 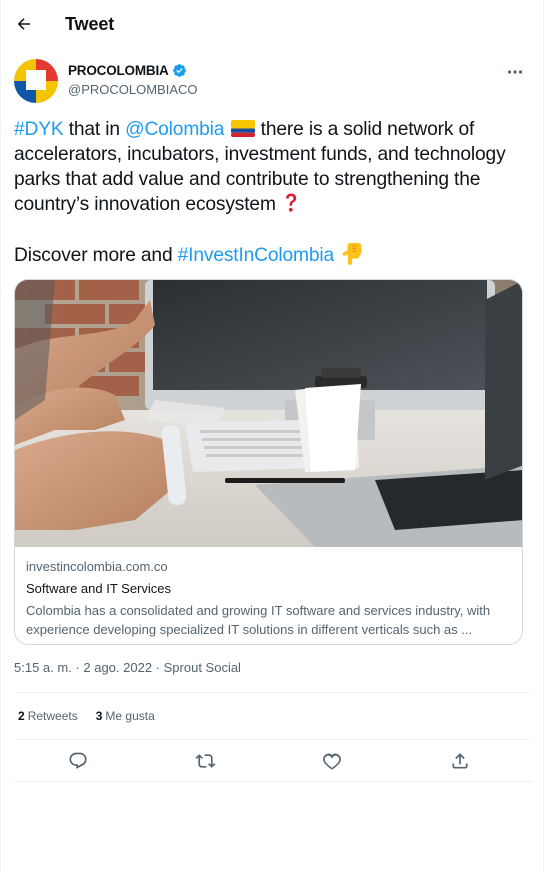 I want to click on author-handle: @PROCOLOMBIACO, so click(x=133, y=89).